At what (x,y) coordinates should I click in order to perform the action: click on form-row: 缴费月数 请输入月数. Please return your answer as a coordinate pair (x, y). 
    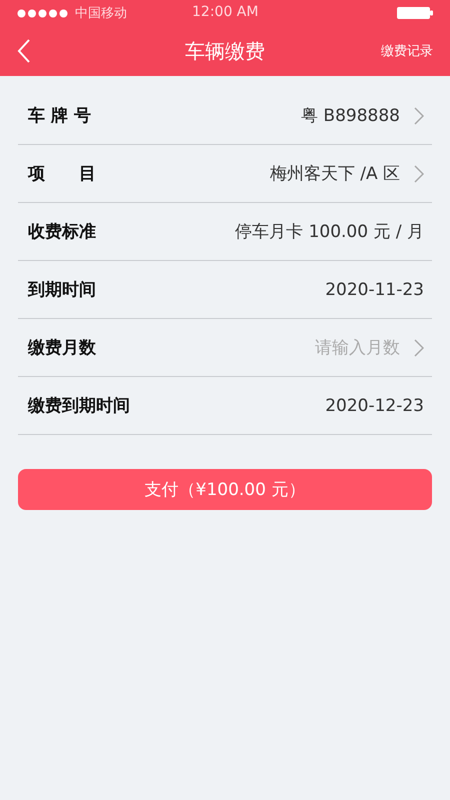
    Looking at the image, I should click on (225, 348).